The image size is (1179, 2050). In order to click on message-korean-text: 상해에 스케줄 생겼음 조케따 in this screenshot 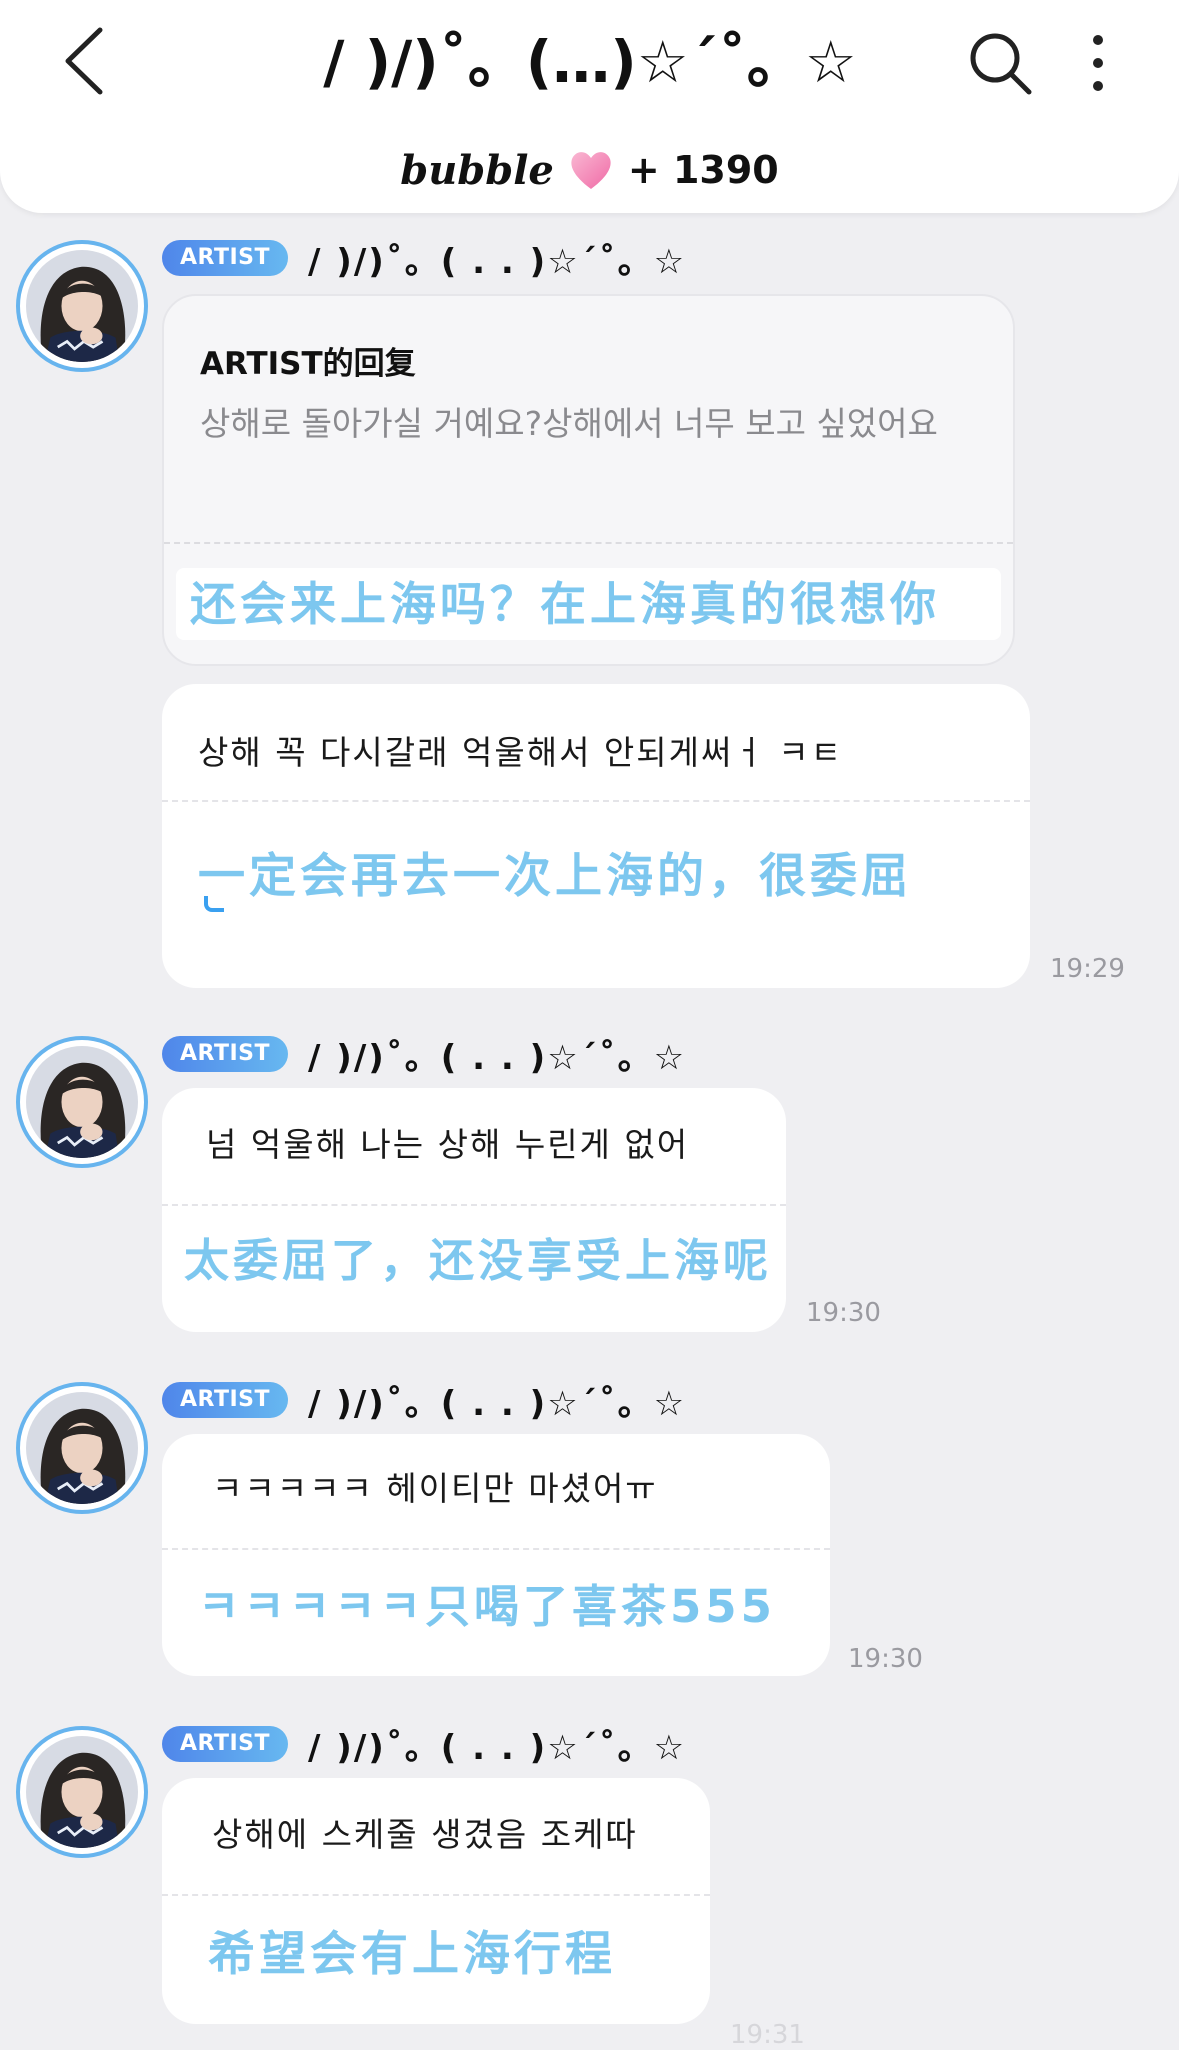, I will do `click(425, 1834)`.